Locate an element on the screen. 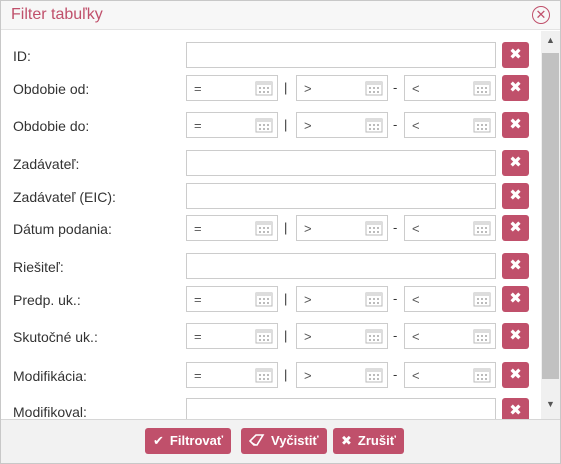 The image size is (561, 464). clear-zadavatel-eic-button: ✖ is located at coordinates (515, 196).